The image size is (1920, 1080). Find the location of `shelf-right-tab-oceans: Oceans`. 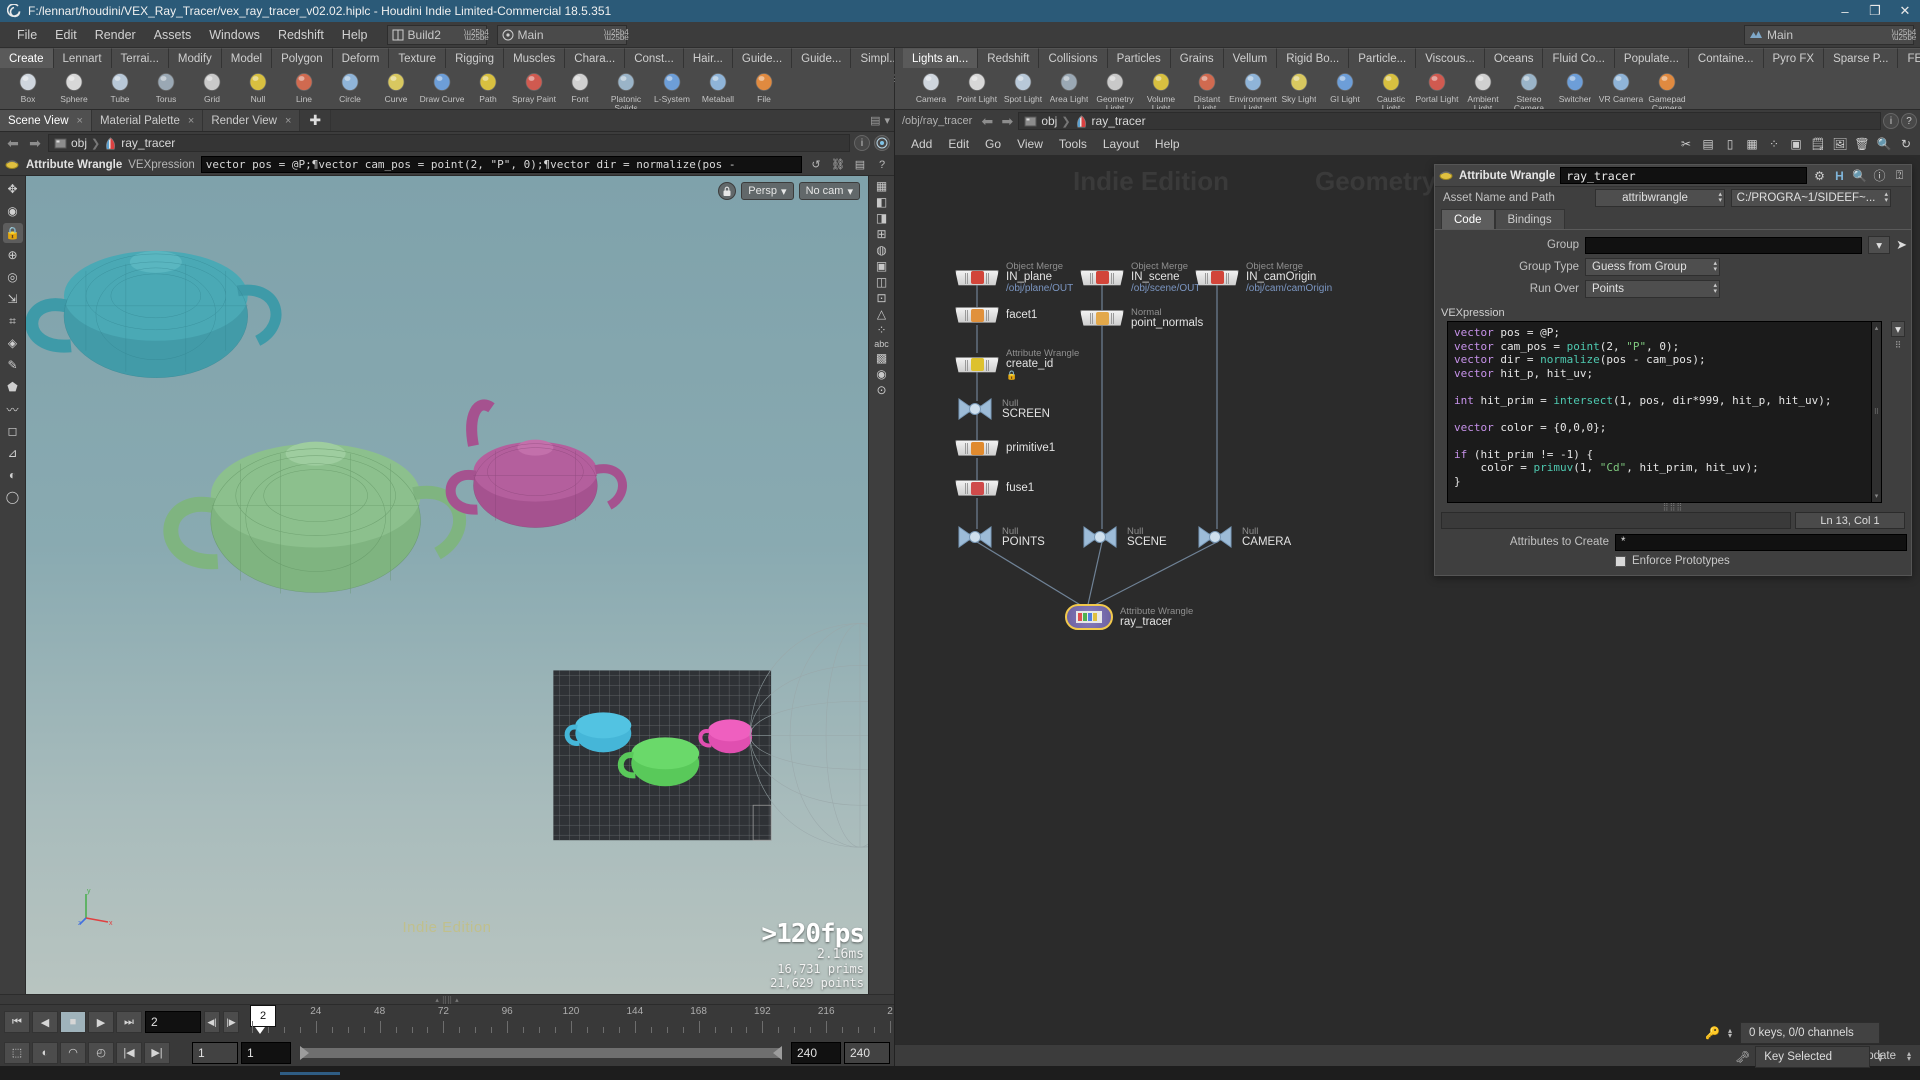

shelf-right-tab-oceans: Oceans is located at coordinates (1514, 58).